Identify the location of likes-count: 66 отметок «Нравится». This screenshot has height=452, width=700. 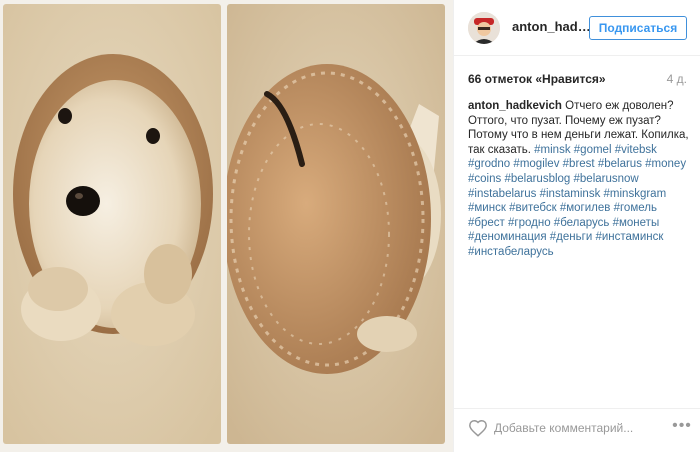
(537, 79).